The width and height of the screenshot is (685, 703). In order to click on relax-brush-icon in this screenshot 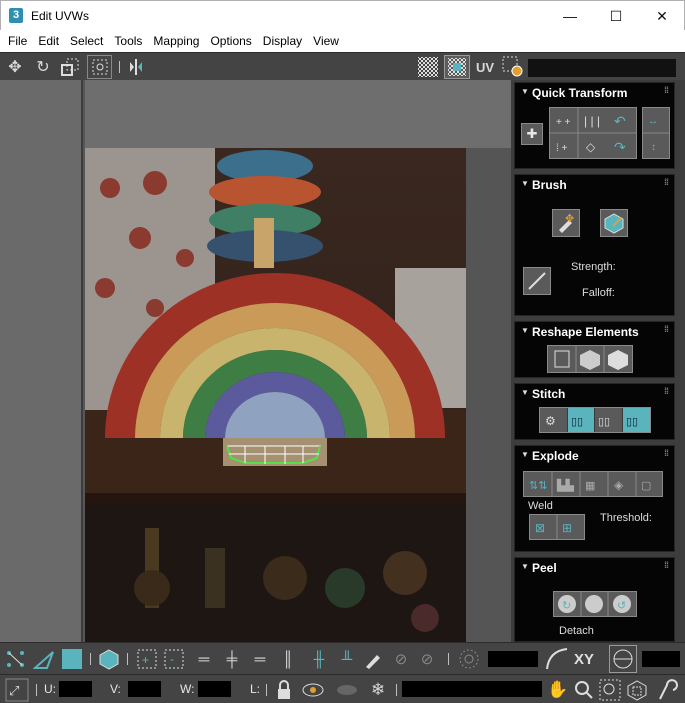, I will do `click(614, 223)`.